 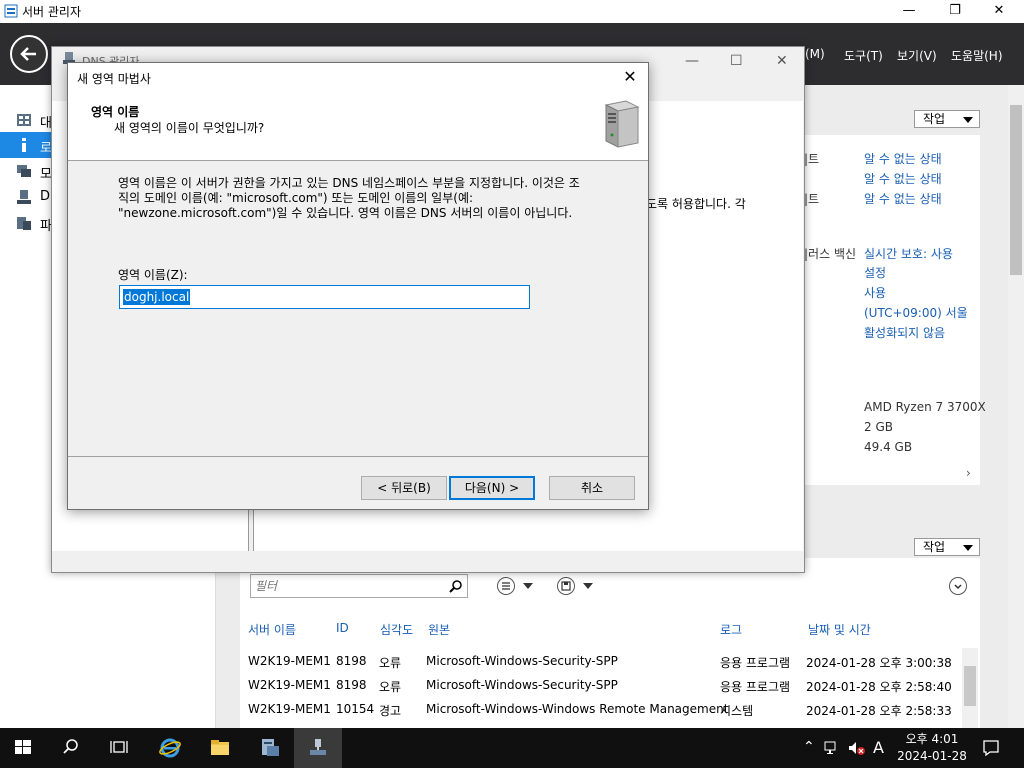 I want to click on task-view-icon, so click(x=119, y=747).